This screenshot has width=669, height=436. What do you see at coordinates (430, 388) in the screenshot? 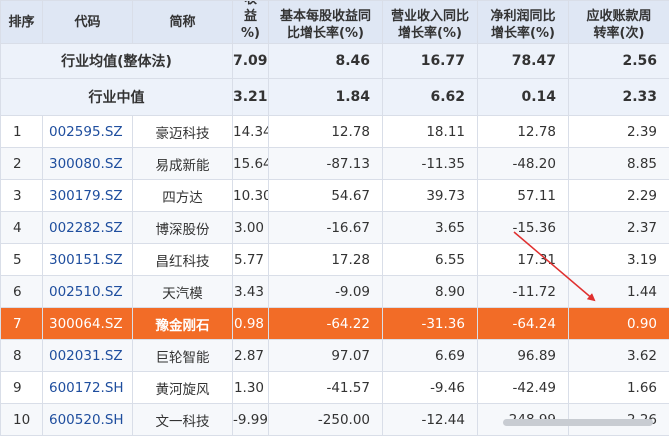
I see `revenue-growth-cell: -9.46` at bounding box center [430, 388].